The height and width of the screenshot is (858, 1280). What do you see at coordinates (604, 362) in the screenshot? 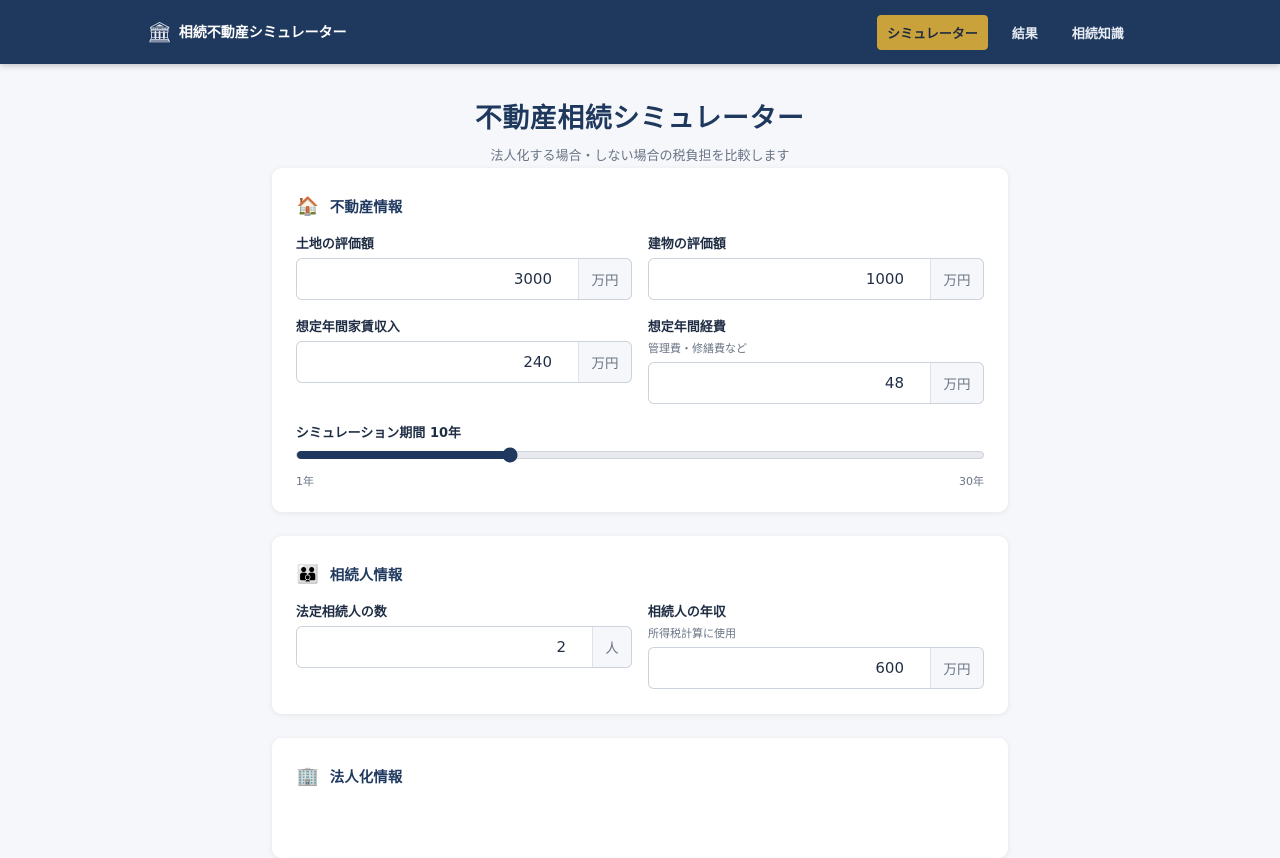
I see `rent-income-unit: 万円` at bounding box center [604, 362].